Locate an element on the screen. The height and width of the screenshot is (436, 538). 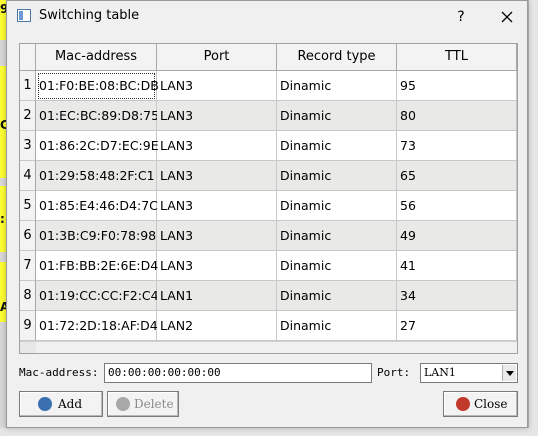
mac-address-label: Mac-address: is located at coordinates (59, 372).